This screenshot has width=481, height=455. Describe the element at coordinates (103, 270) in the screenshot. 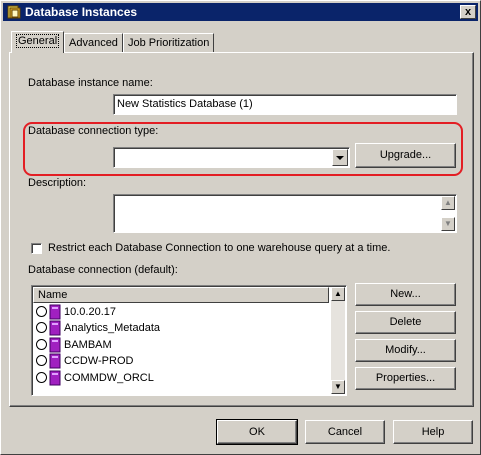

I see `connection-default-label: Database connection (default):` at that location.